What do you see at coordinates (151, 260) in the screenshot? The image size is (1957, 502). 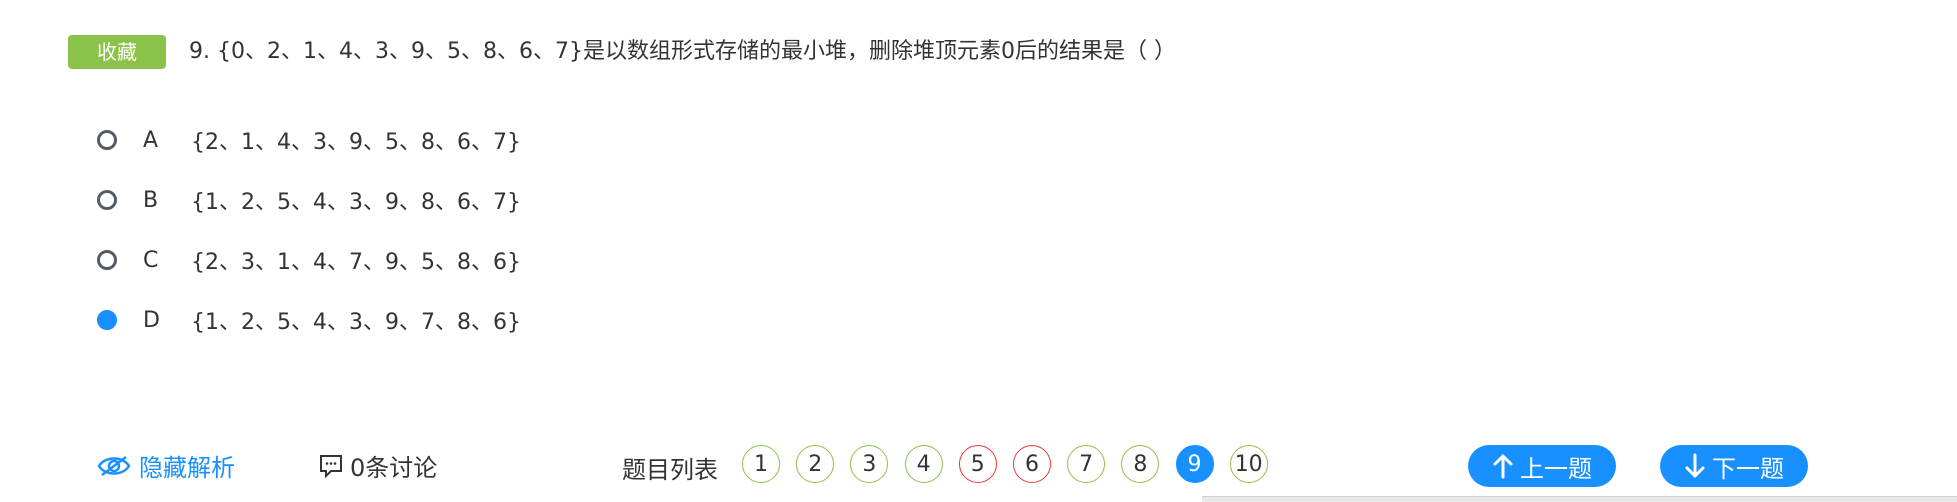 I see `option-c-letter: C` at bounding box center [151, 260].